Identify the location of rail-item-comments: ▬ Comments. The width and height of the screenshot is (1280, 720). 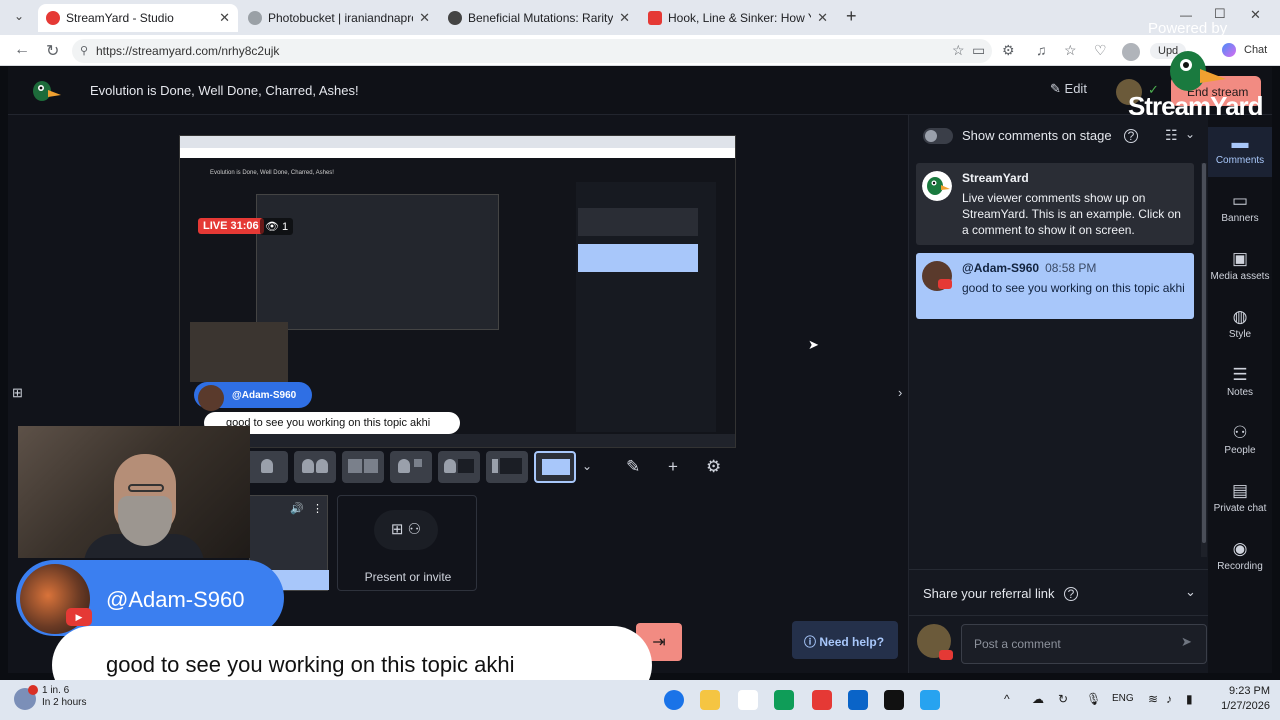
(1240, 152).